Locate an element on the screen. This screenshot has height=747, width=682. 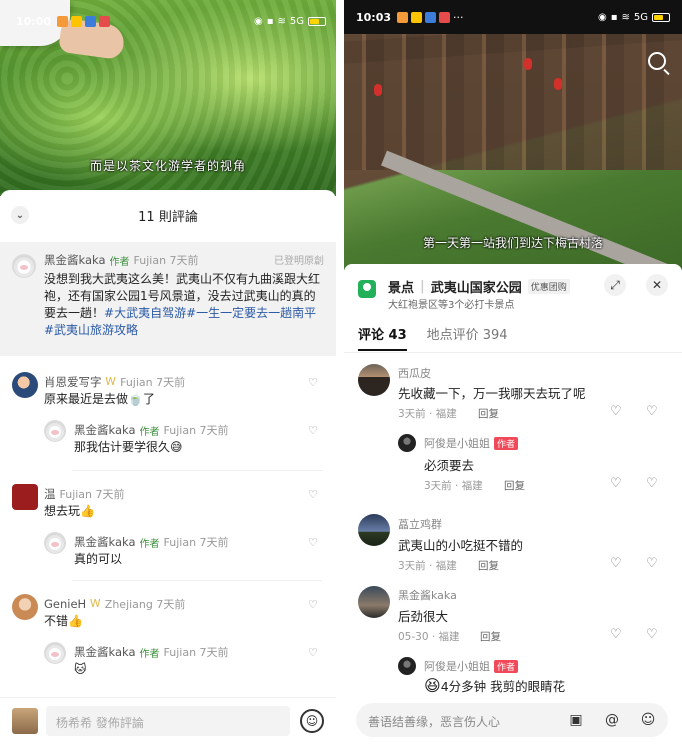
status-right: ◉ ▪ ≋ 5G is located at coordinates (634, 17).